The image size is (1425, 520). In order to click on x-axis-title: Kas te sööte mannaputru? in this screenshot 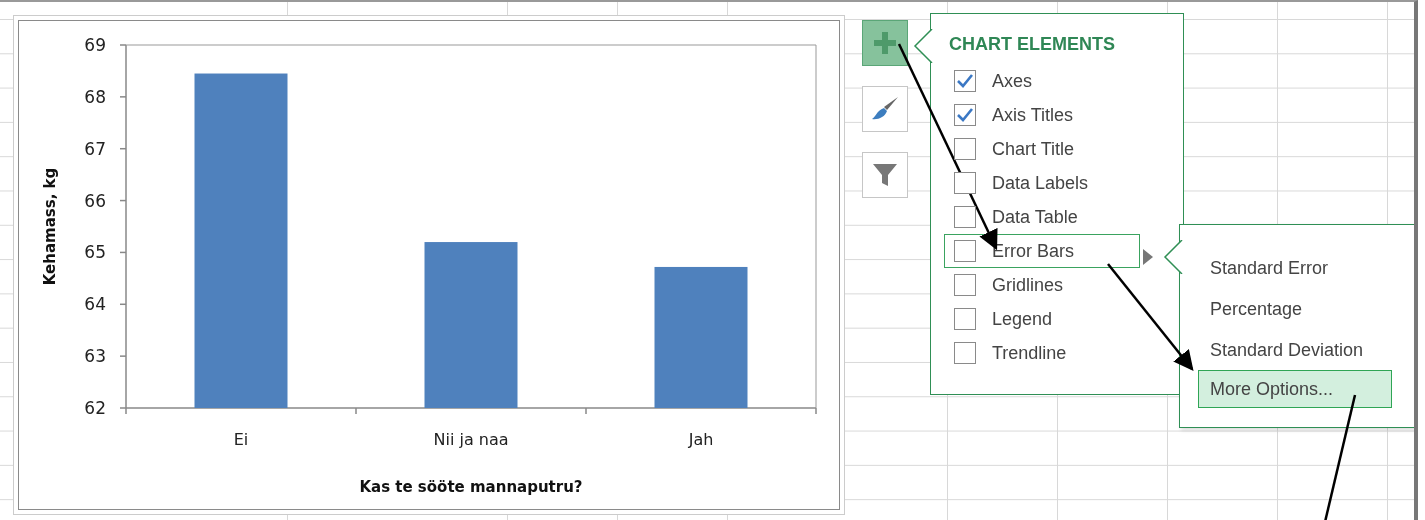, I will do `click(471, 487)`.